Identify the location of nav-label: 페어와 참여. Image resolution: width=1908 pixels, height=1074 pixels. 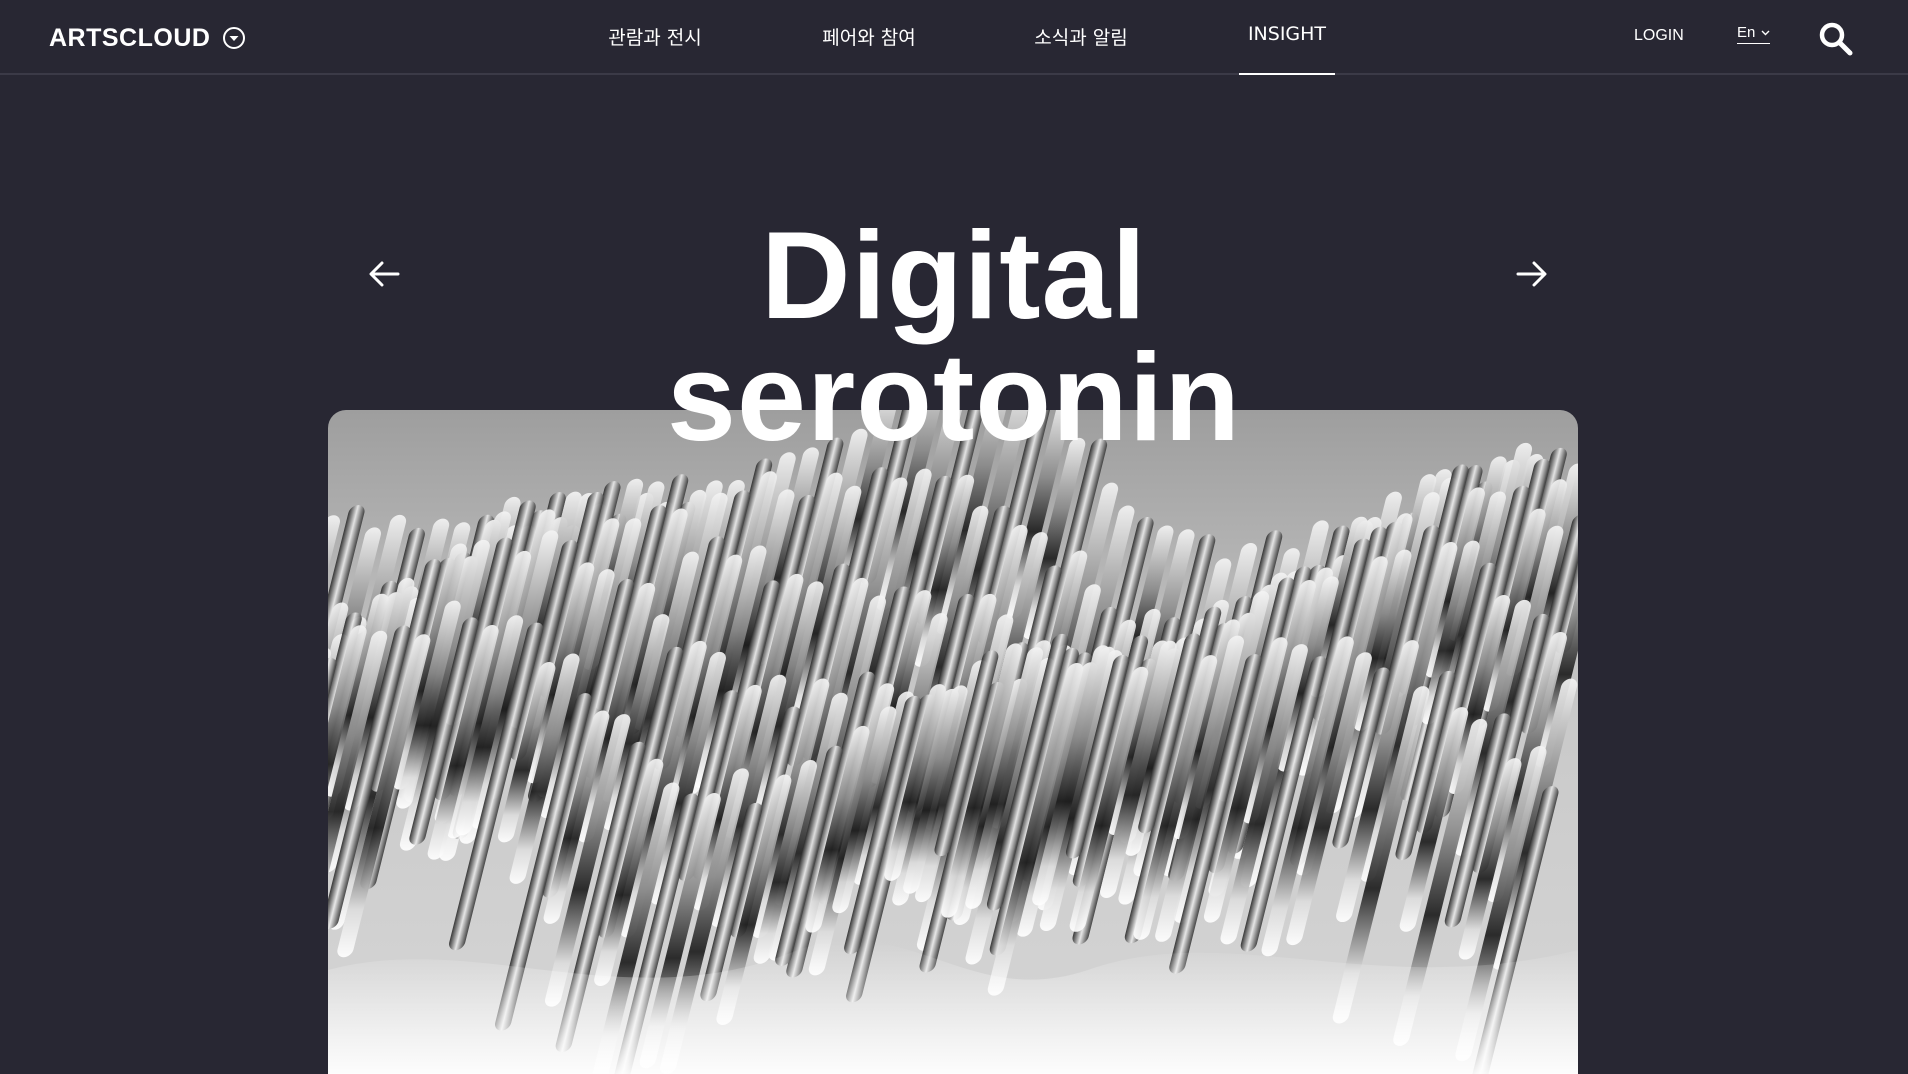
(869, 38).